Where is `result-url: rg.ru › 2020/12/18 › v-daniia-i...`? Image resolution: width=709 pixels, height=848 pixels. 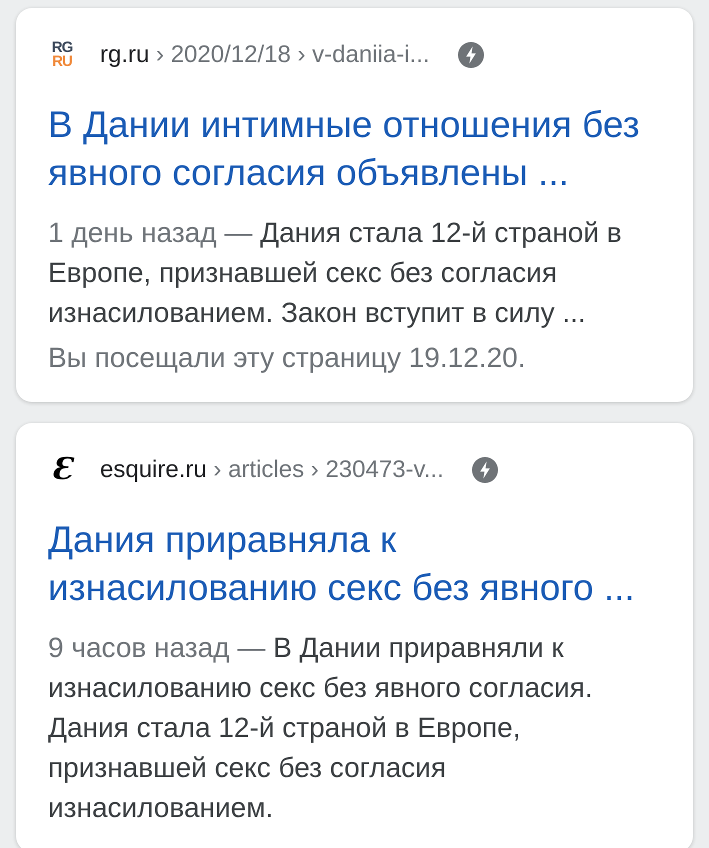 result-url: rg.ru › 2020/12/18 › v-daniia-i... is located at coordinates (265, 55).